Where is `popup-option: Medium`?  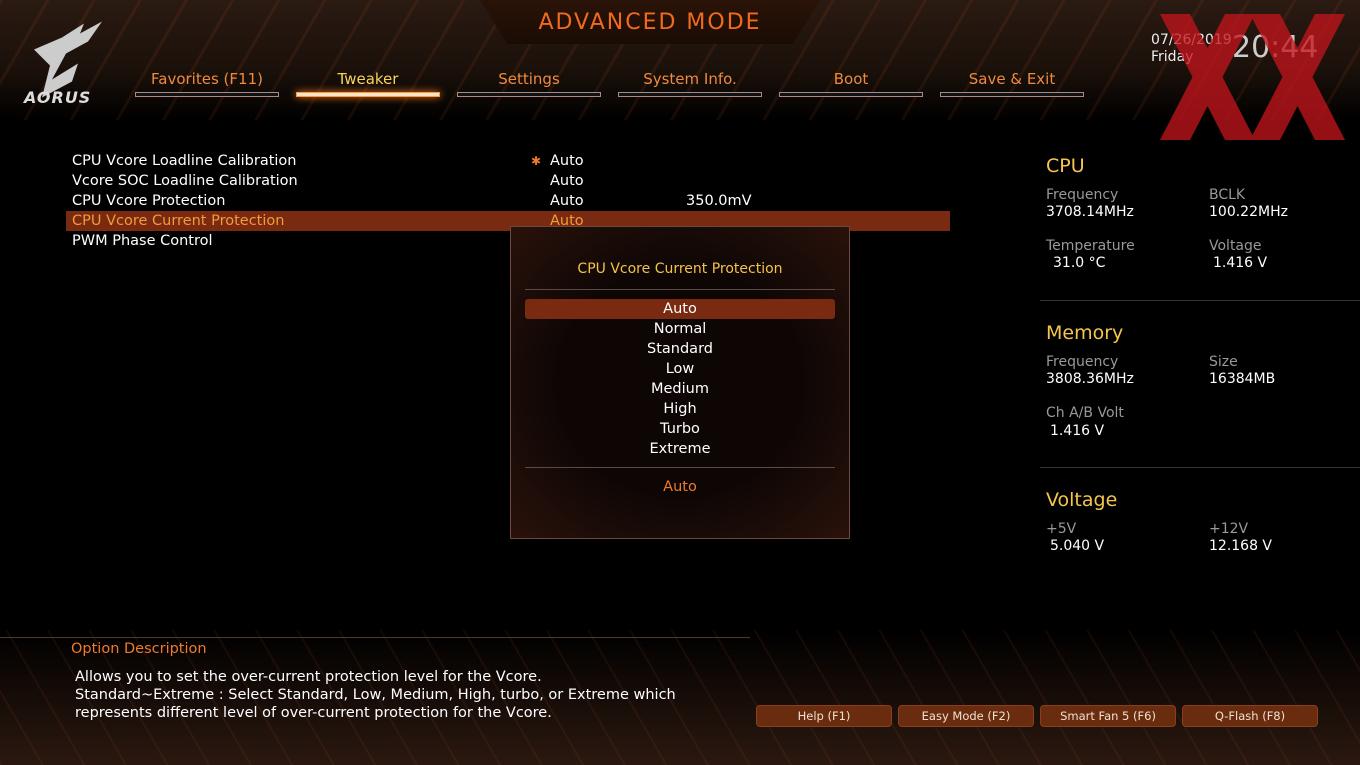 popup-option: Medium is located at coordinates (680, 389).